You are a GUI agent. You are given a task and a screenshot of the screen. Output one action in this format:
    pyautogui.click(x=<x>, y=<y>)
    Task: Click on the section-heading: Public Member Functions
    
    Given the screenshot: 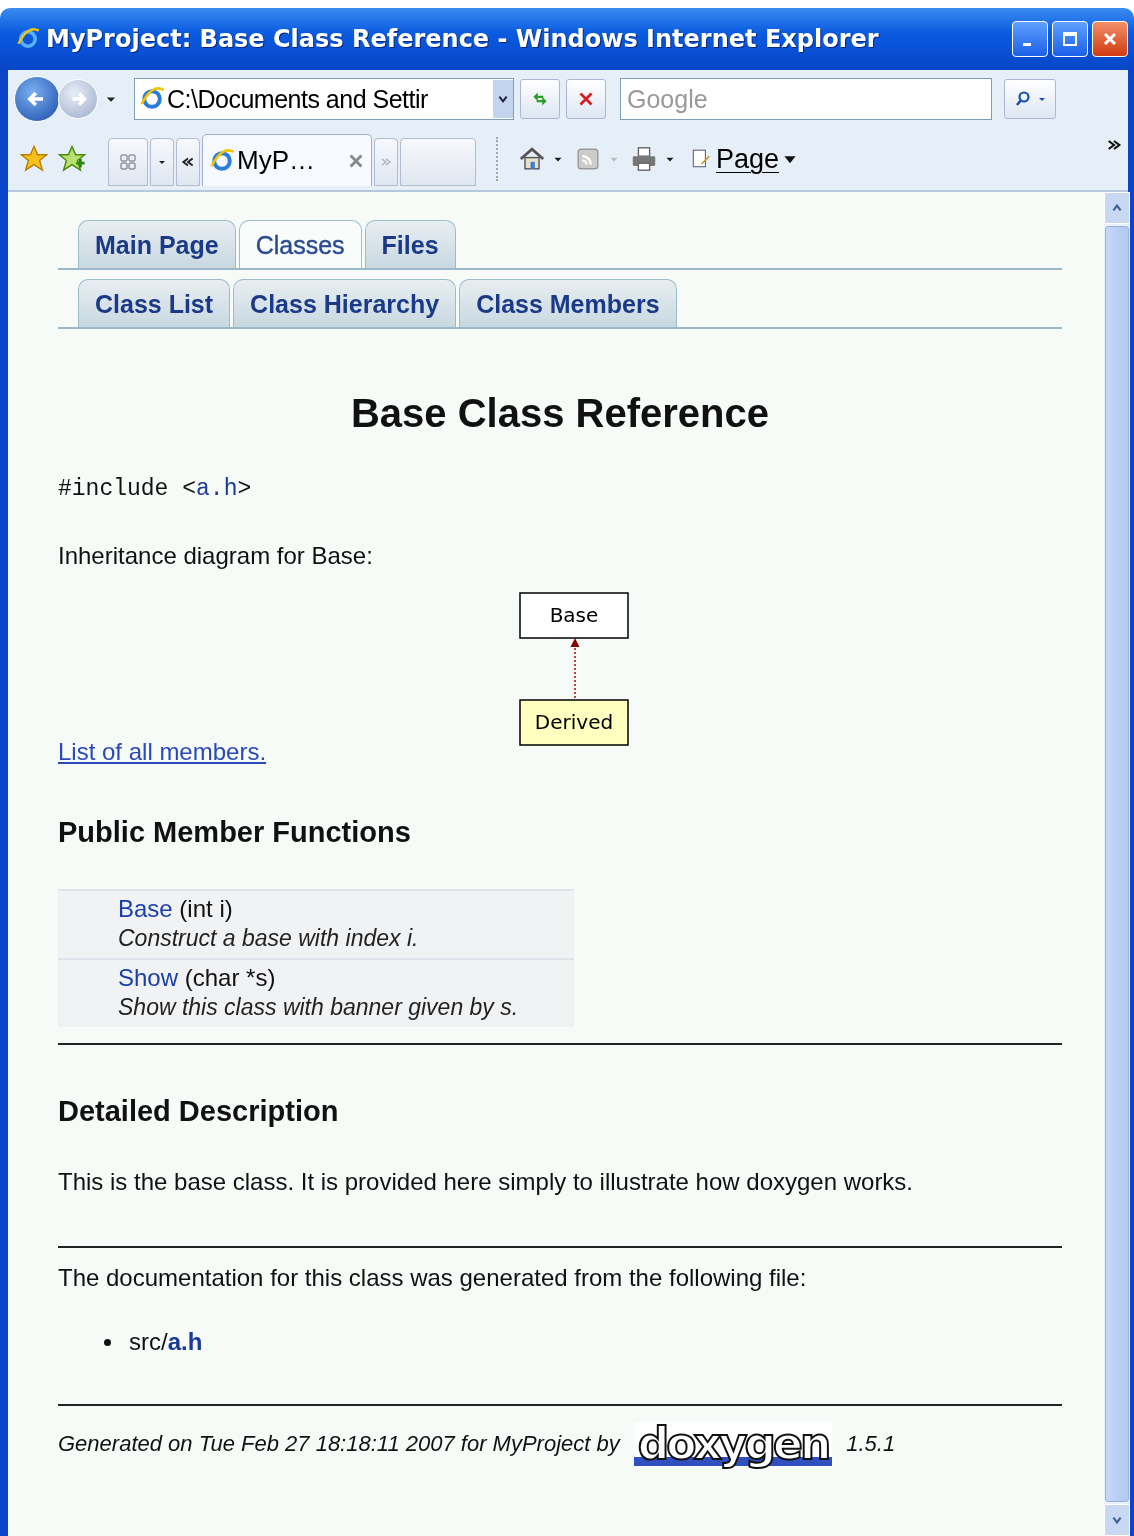 What is the action you would take?
    pyautogui.click(x=235, y=832)
    